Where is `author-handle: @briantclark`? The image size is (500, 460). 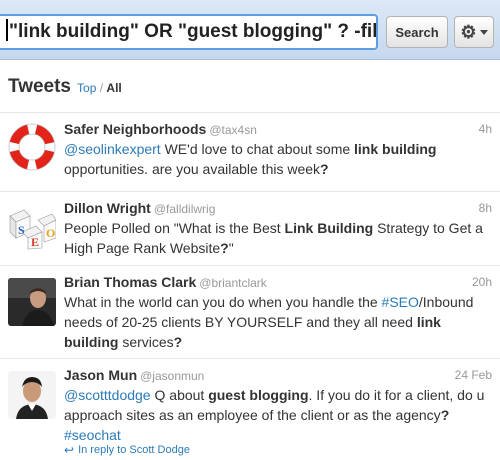
author-handle: @briantclark is located at coordinates (233, 283).